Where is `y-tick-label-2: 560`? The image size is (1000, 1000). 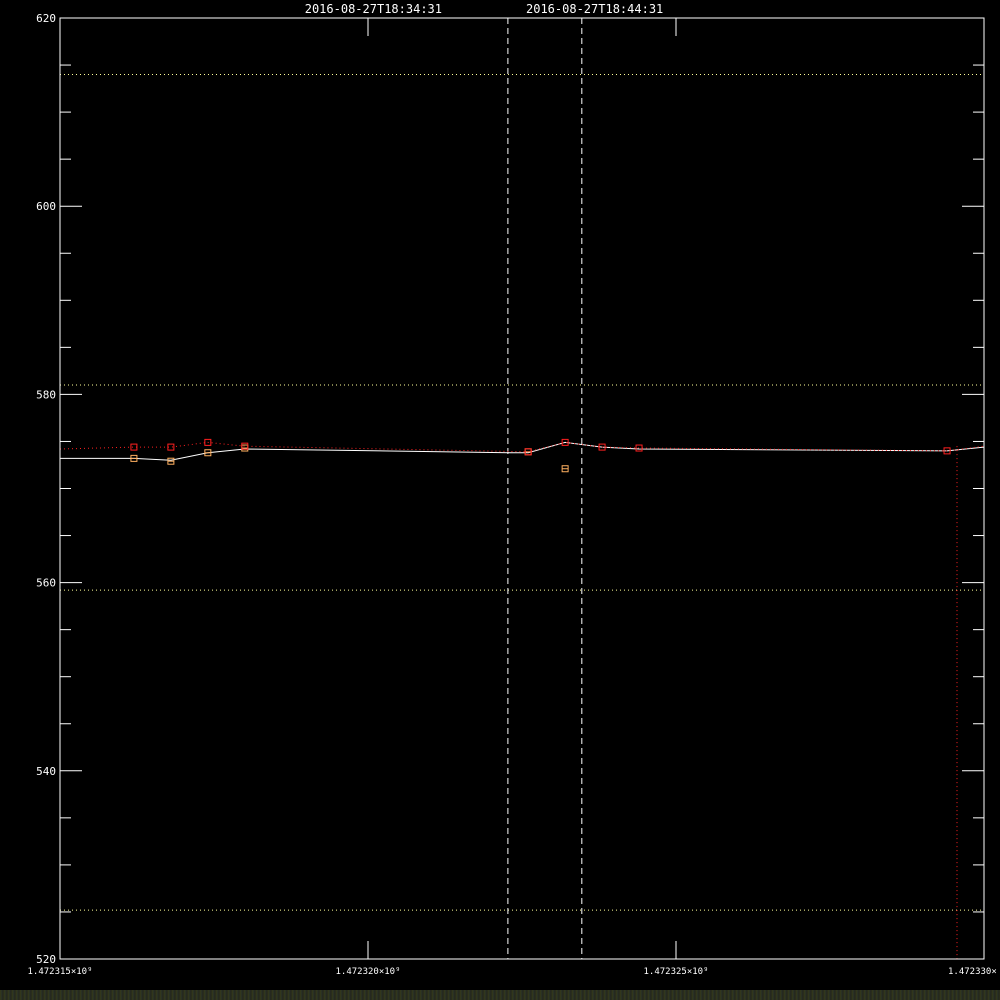
y-tick-label-2: 560 is located at coordinates (46, 583).